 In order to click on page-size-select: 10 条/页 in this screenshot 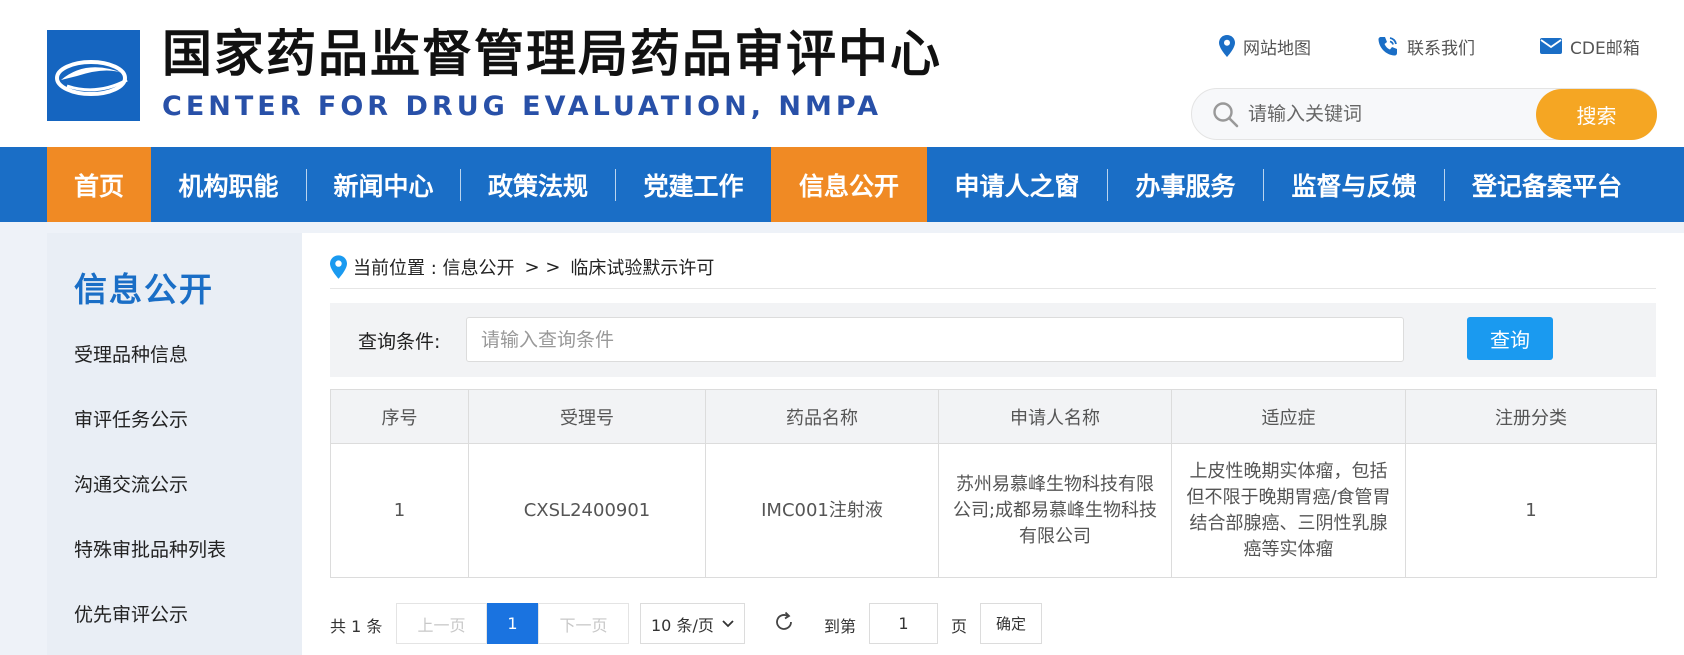, I will do `click(692, 623)`.